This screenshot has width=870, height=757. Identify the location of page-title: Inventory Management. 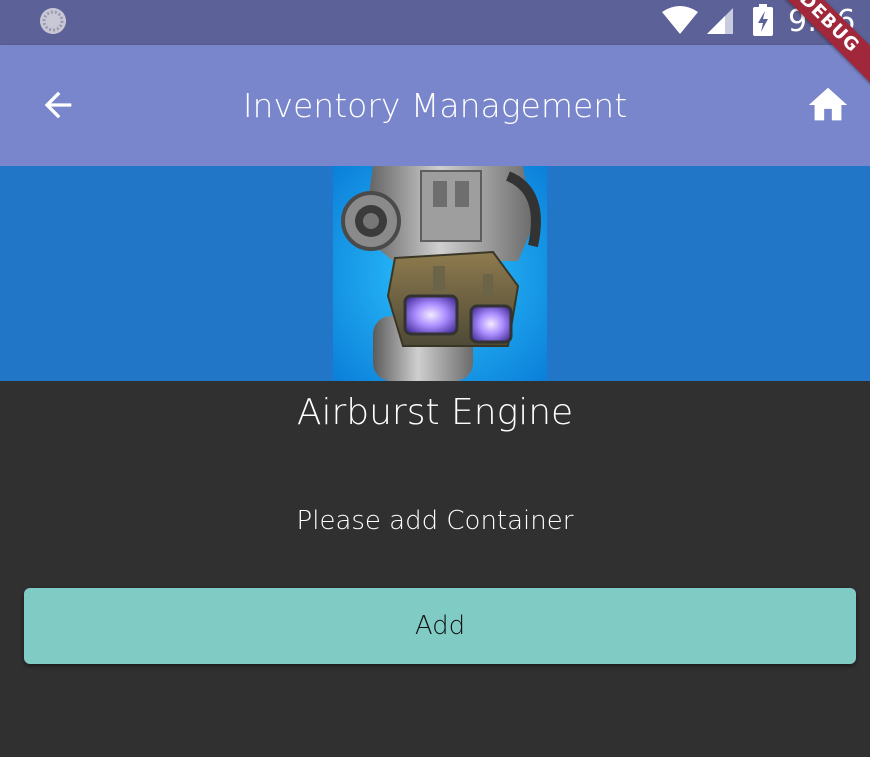
(435, 105).